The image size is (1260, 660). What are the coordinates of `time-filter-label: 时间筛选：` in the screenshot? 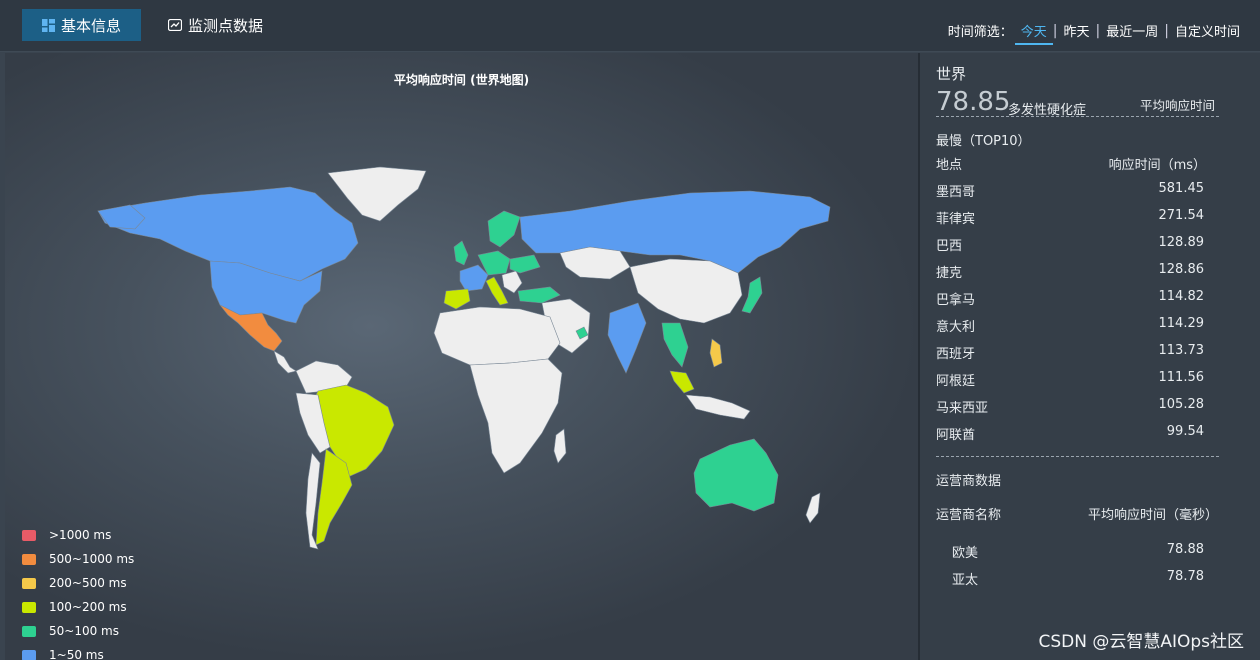 It's located at (980, 32).